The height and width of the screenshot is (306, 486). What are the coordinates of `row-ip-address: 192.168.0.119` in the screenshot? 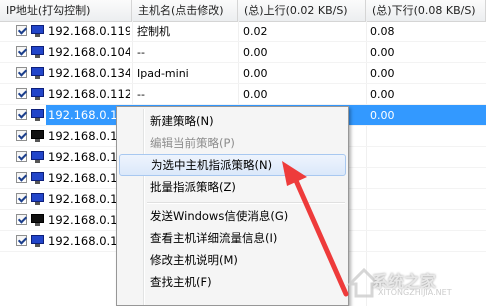 It's located at (89, 31).